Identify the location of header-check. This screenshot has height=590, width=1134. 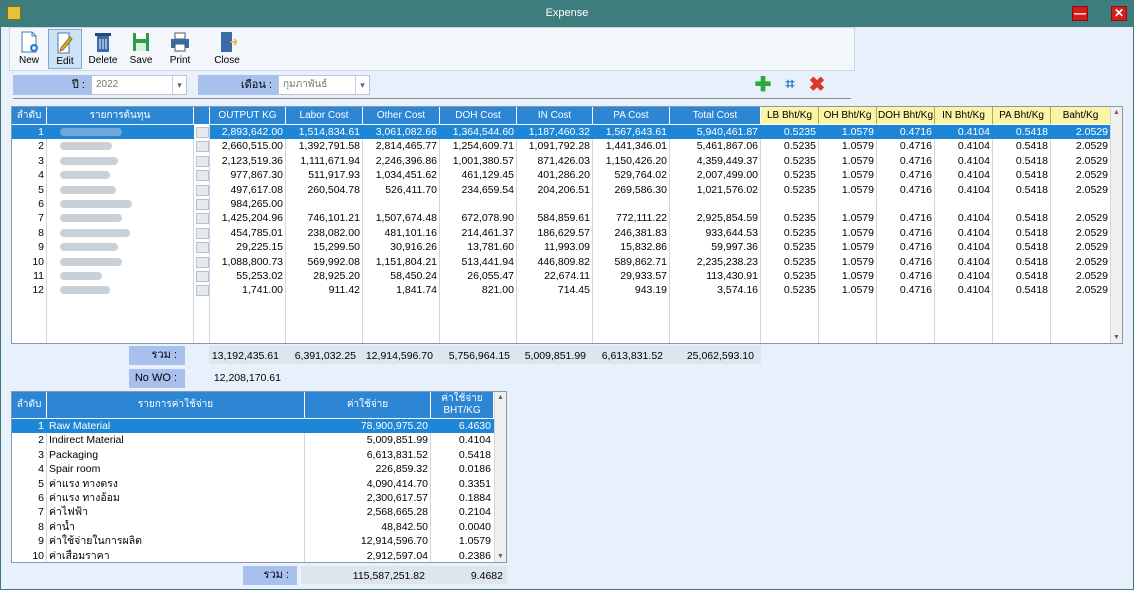
(202, 115).